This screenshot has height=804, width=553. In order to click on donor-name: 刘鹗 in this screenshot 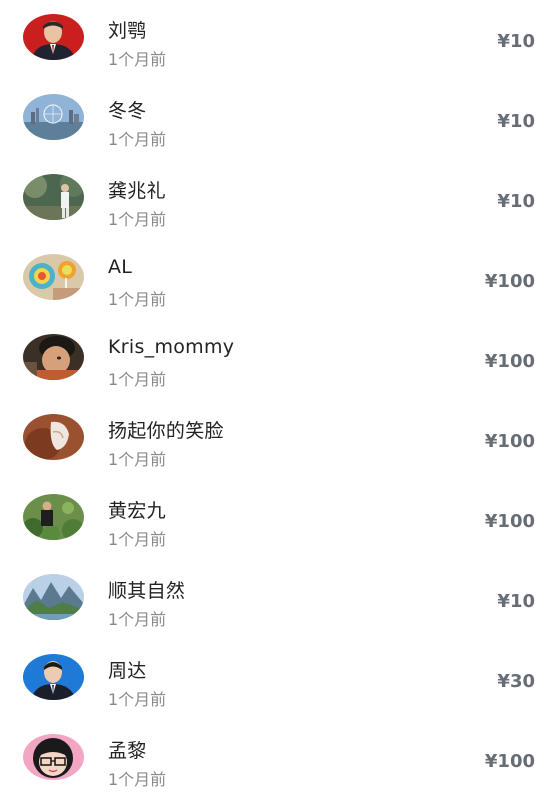, I will do `click(127, 31)`.